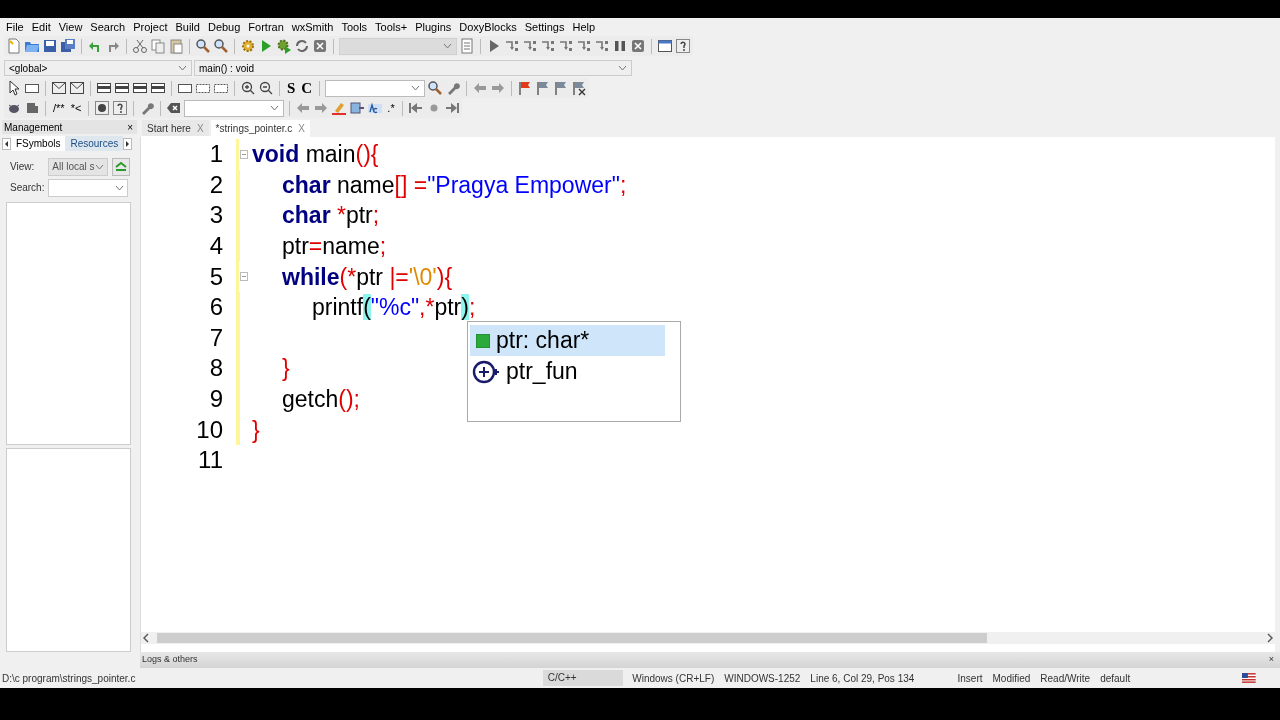 The image size is (1280, 720). What do you see at coordinates (413, 68) in the screenshot?
I see `function-combo: main() : void` at bounding box center [413, 68].